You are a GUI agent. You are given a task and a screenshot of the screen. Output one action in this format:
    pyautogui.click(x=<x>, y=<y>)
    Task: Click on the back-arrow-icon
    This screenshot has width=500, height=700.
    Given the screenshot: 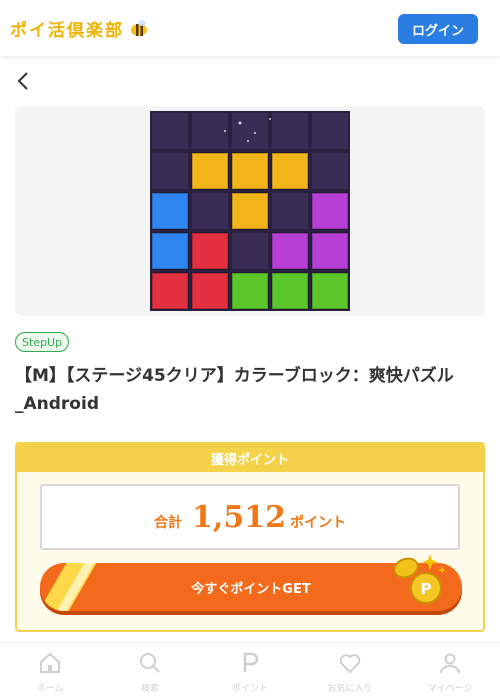 What is the action you would take?
    pyautogui.click(x=24, y=81)
    